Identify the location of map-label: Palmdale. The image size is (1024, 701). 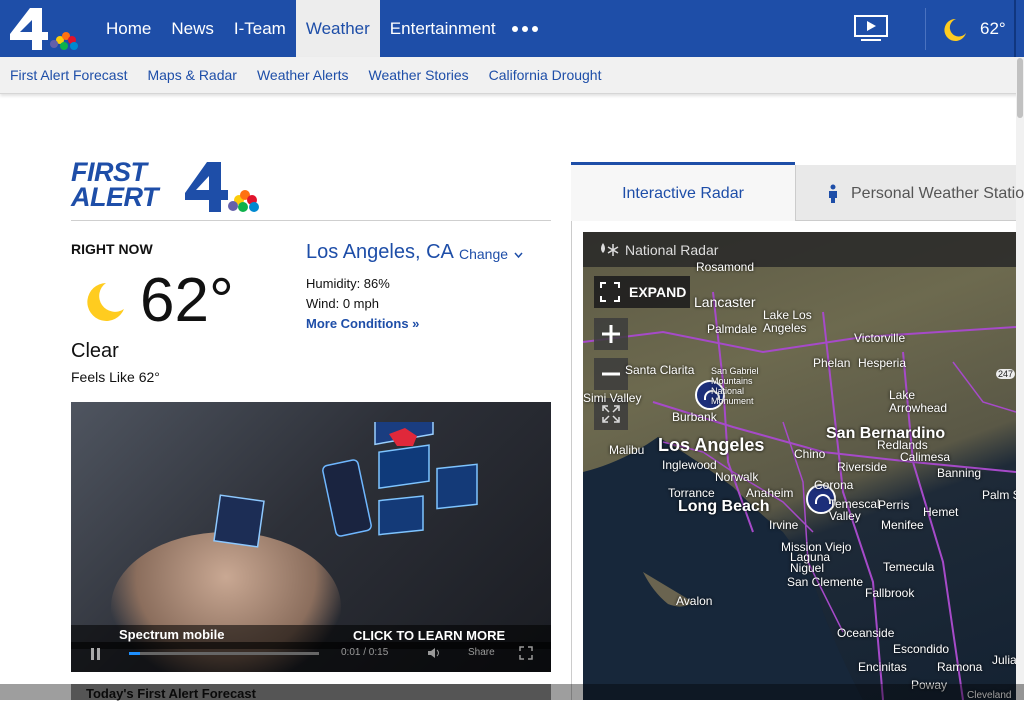
(732, 329).